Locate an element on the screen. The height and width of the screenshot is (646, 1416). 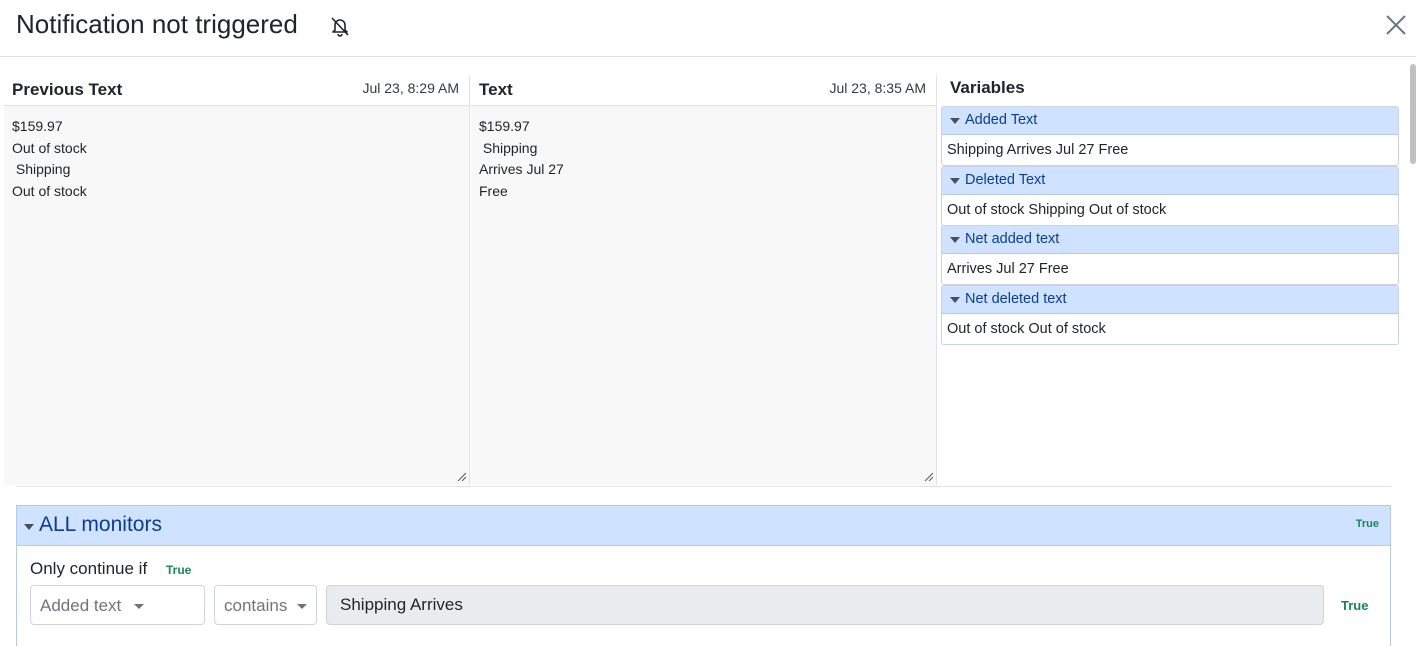
operator-select: contains is located at coordinates (265, 605).